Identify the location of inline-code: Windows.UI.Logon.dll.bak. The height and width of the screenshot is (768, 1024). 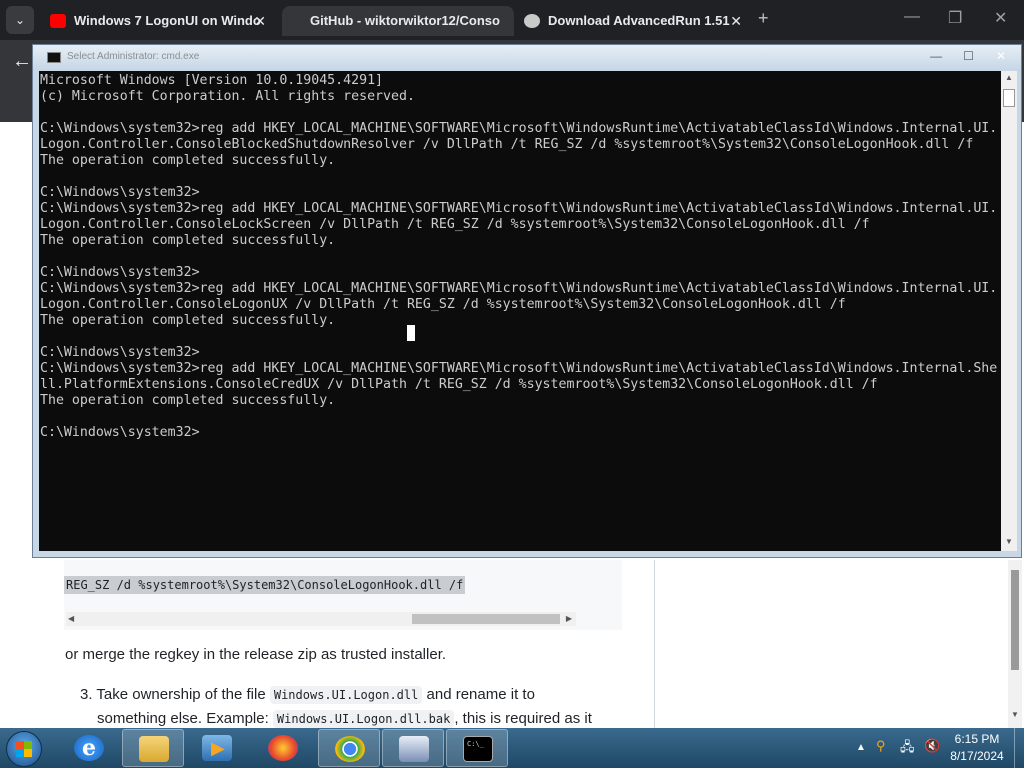
(363, 719).